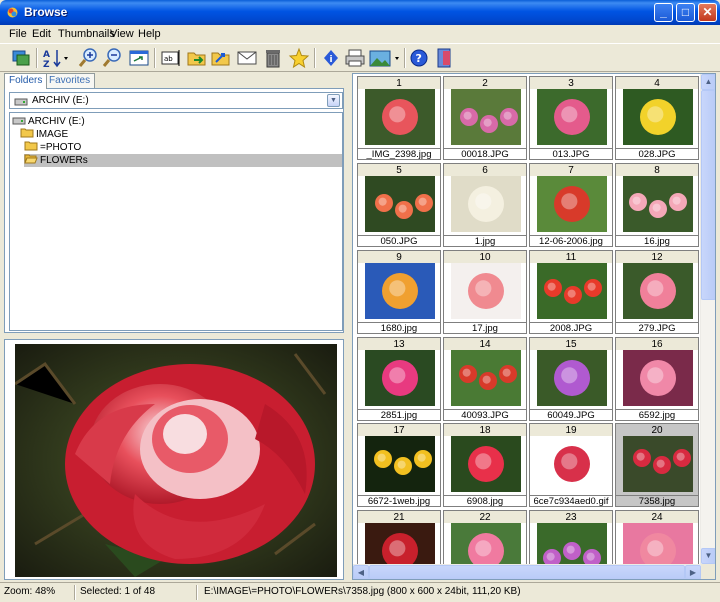  Describe the element at coordinates (571, 292) in the screenshot. I see `thumbnail-item: 11 2008.JPG` at that location.